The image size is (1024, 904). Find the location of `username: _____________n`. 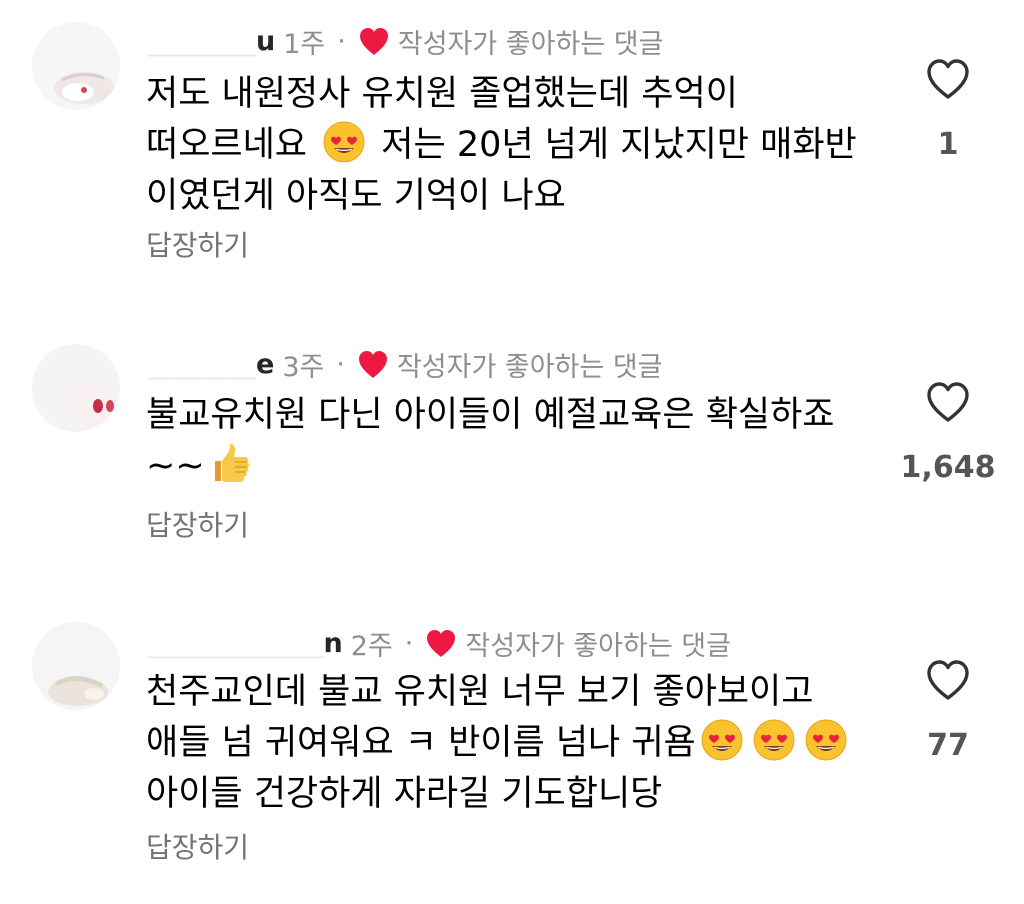

username: _____________n is located at coordinates (245, 643).